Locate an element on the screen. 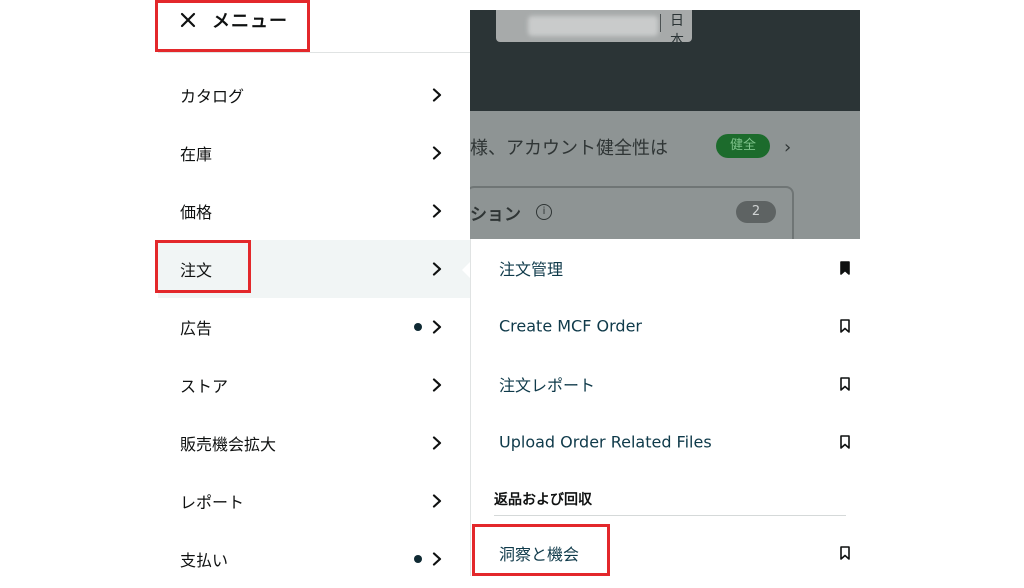 The image size is (1024, 588). dimmed-account-switcher: 日本 is located at coordinates (594, 29).